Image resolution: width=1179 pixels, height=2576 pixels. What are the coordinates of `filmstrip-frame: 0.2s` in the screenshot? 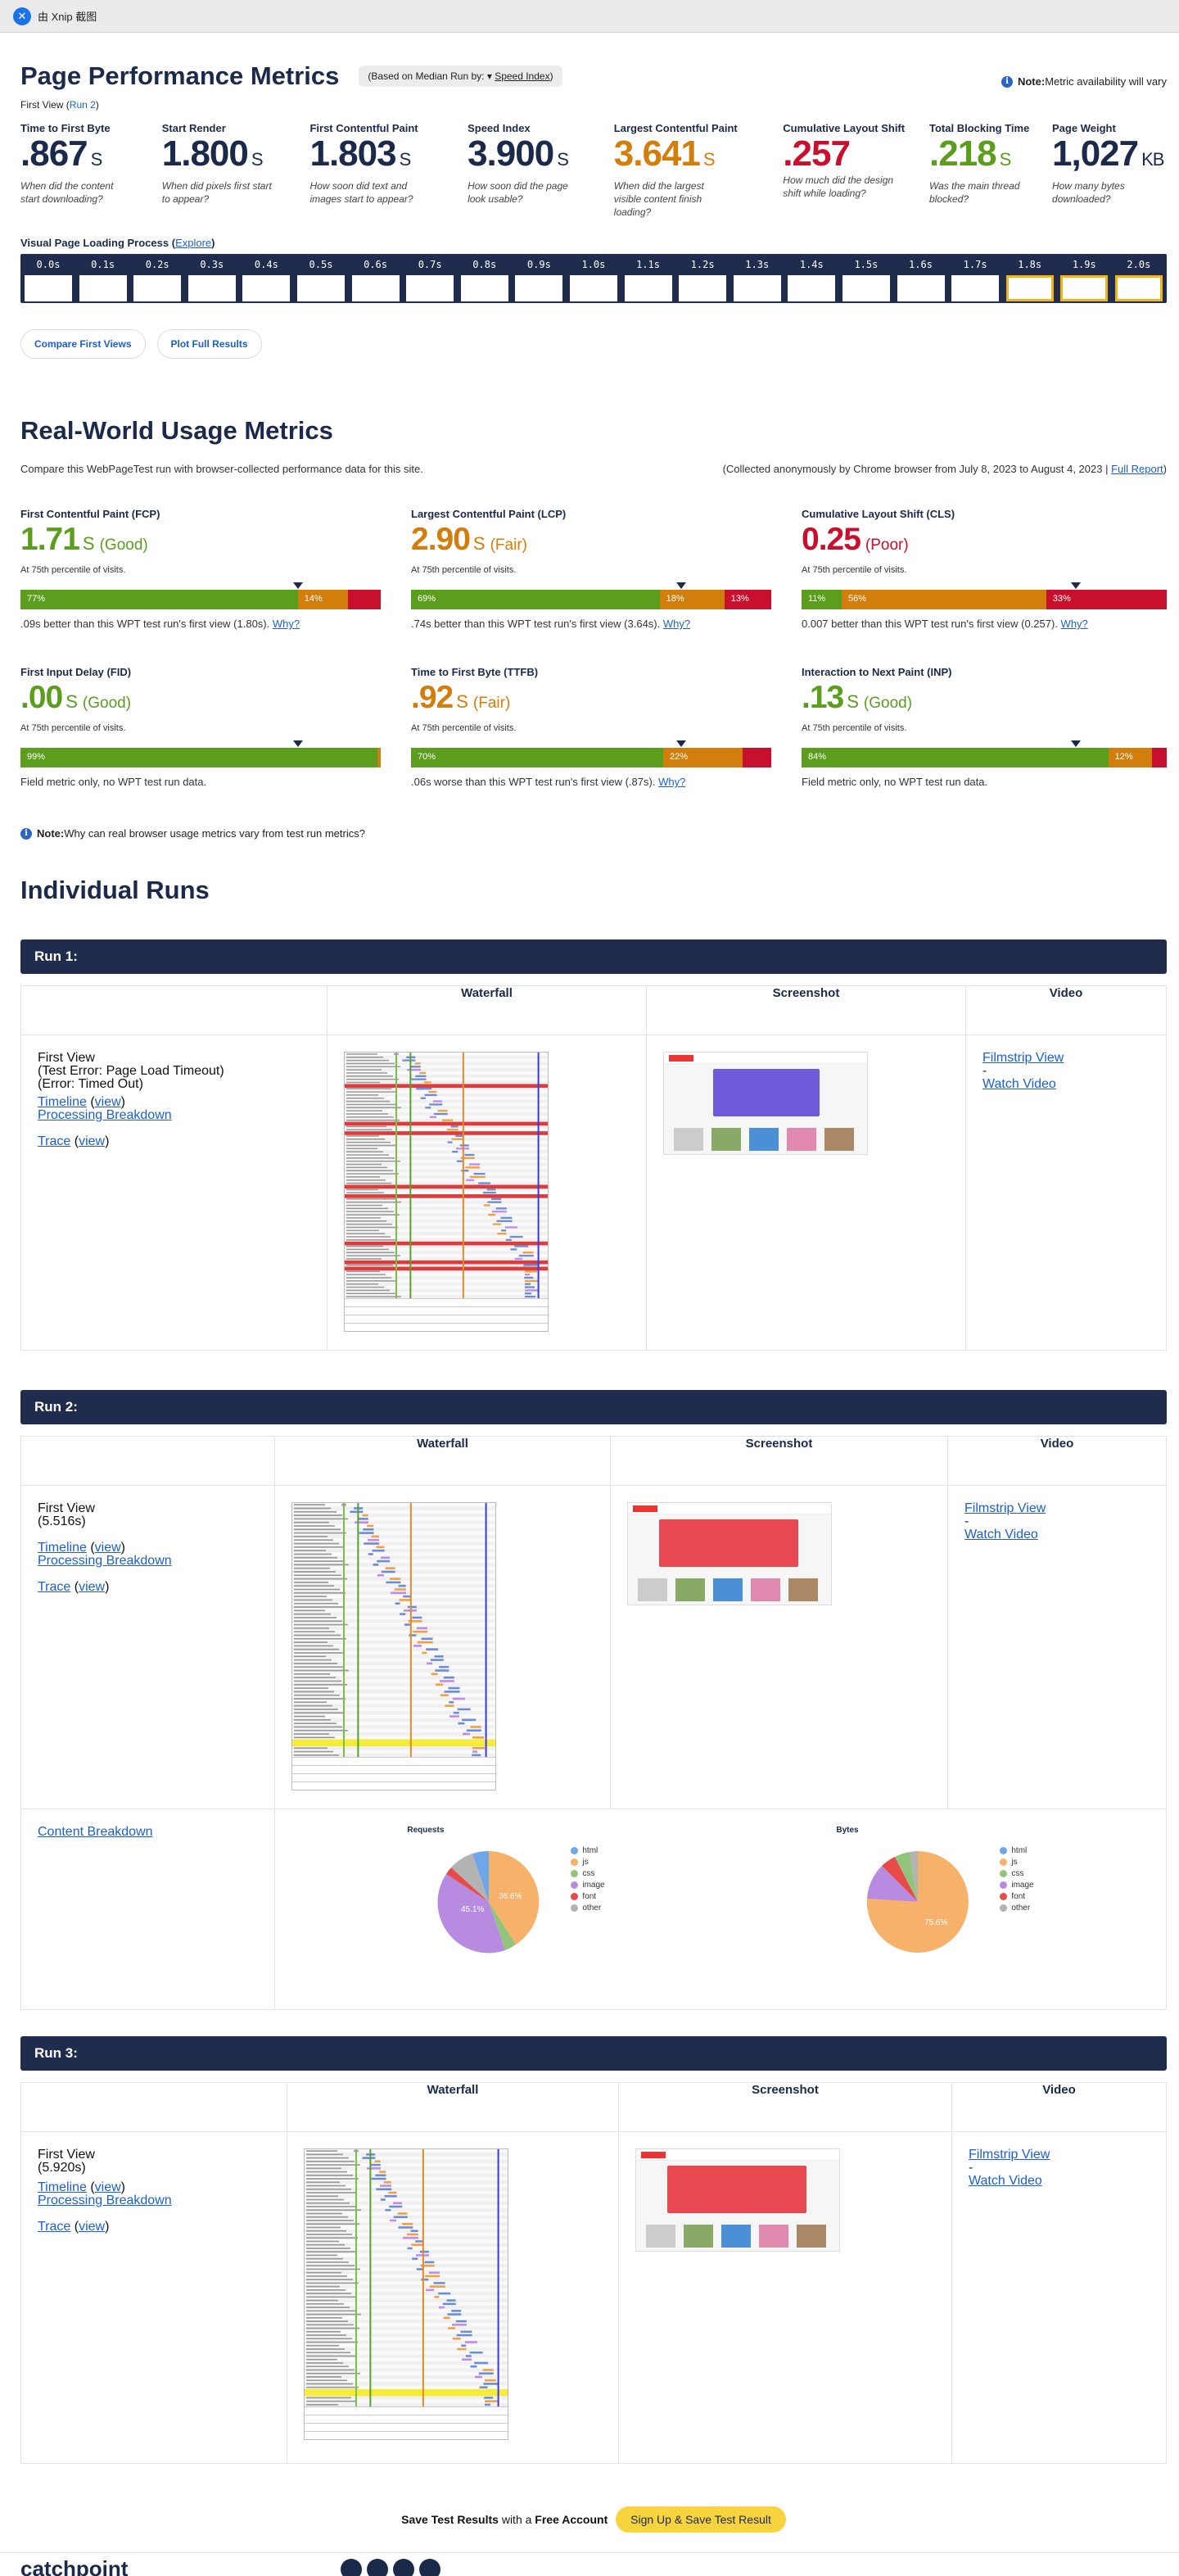 It's located at (157, 278).